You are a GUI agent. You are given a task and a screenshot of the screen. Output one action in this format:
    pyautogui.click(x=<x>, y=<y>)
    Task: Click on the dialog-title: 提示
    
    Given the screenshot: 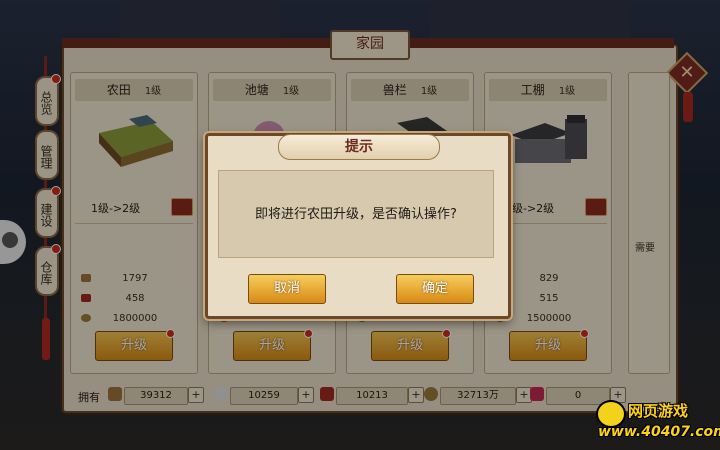 What is the action you would take?
    pyautogui.click(x=359, y=147)
    